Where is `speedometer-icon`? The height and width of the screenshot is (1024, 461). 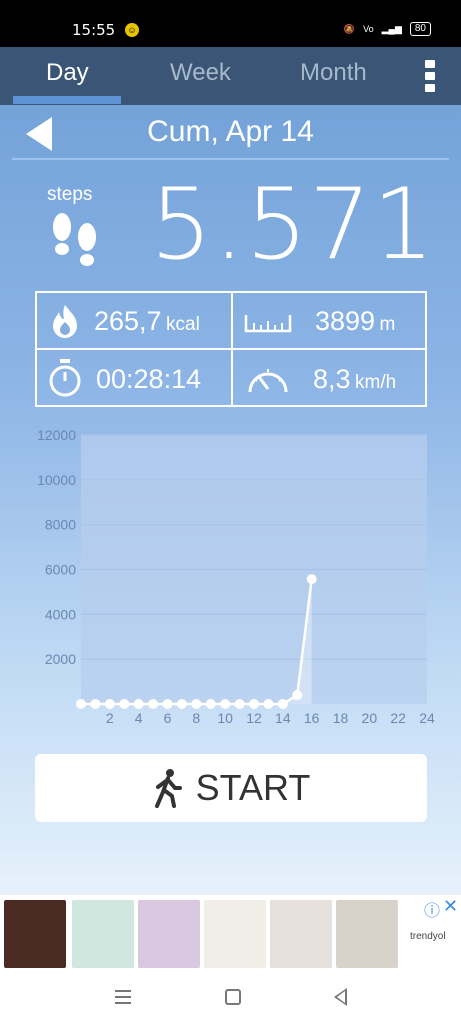
speedometer-icon is located at coordinates (268, 381).